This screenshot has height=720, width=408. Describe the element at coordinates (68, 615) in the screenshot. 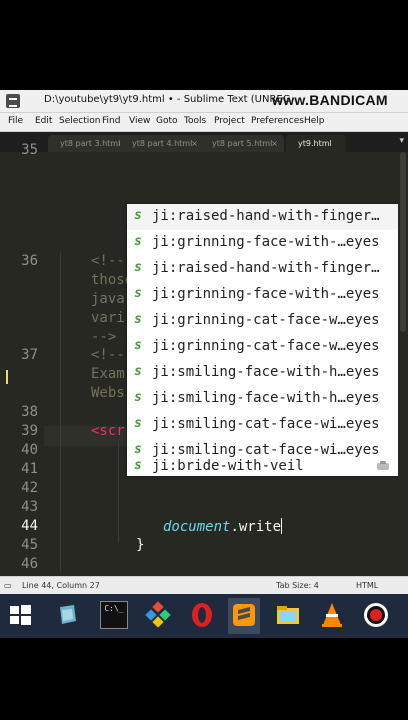

I see `app-icon` at that location.